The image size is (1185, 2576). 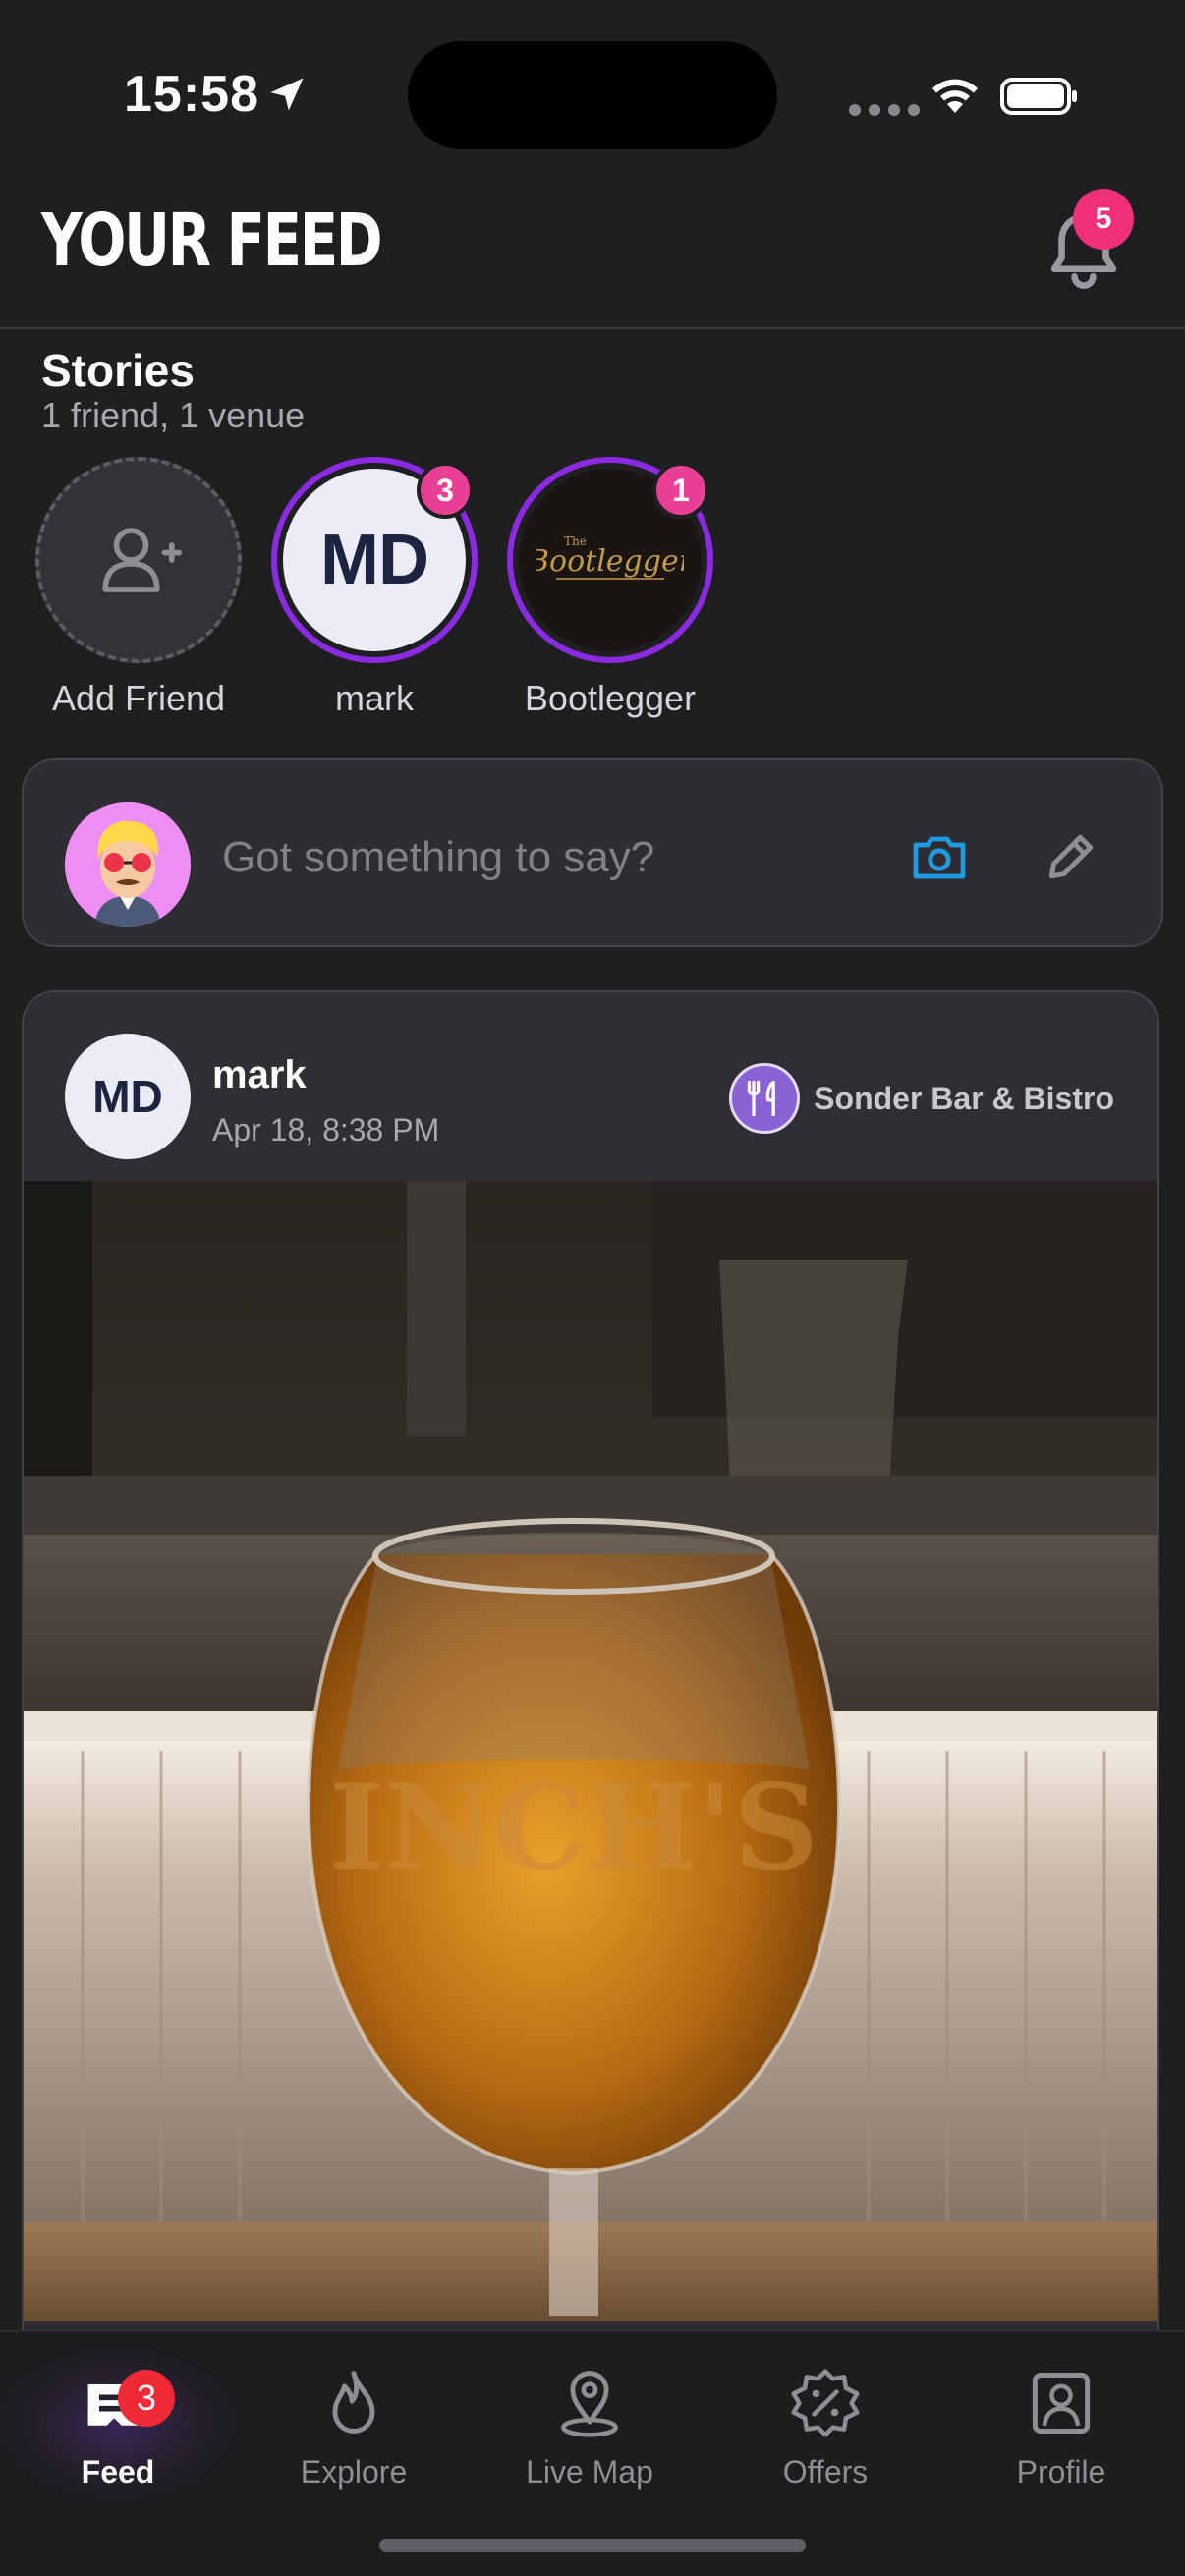 I want to click on discount-icon, so click(x=826, y=2403).